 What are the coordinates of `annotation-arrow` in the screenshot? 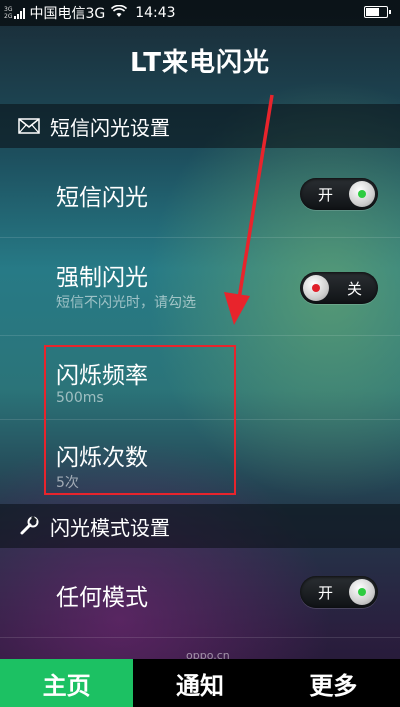 It's located at (249, 209).